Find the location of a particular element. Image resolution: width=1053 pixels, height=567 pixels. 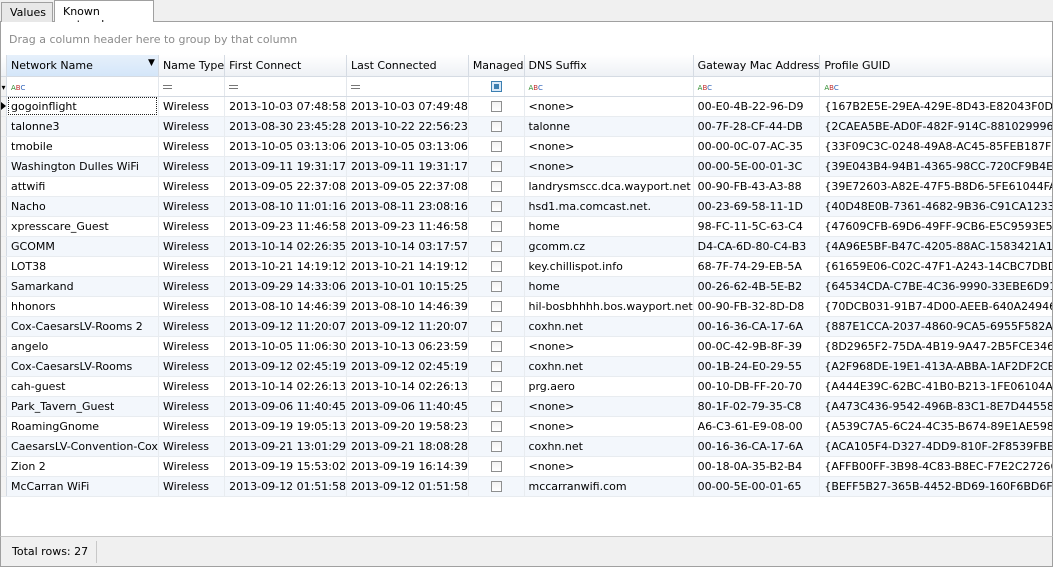

cell-network-name: Washington Dulles WiFi is located at coordinates (82, 166).